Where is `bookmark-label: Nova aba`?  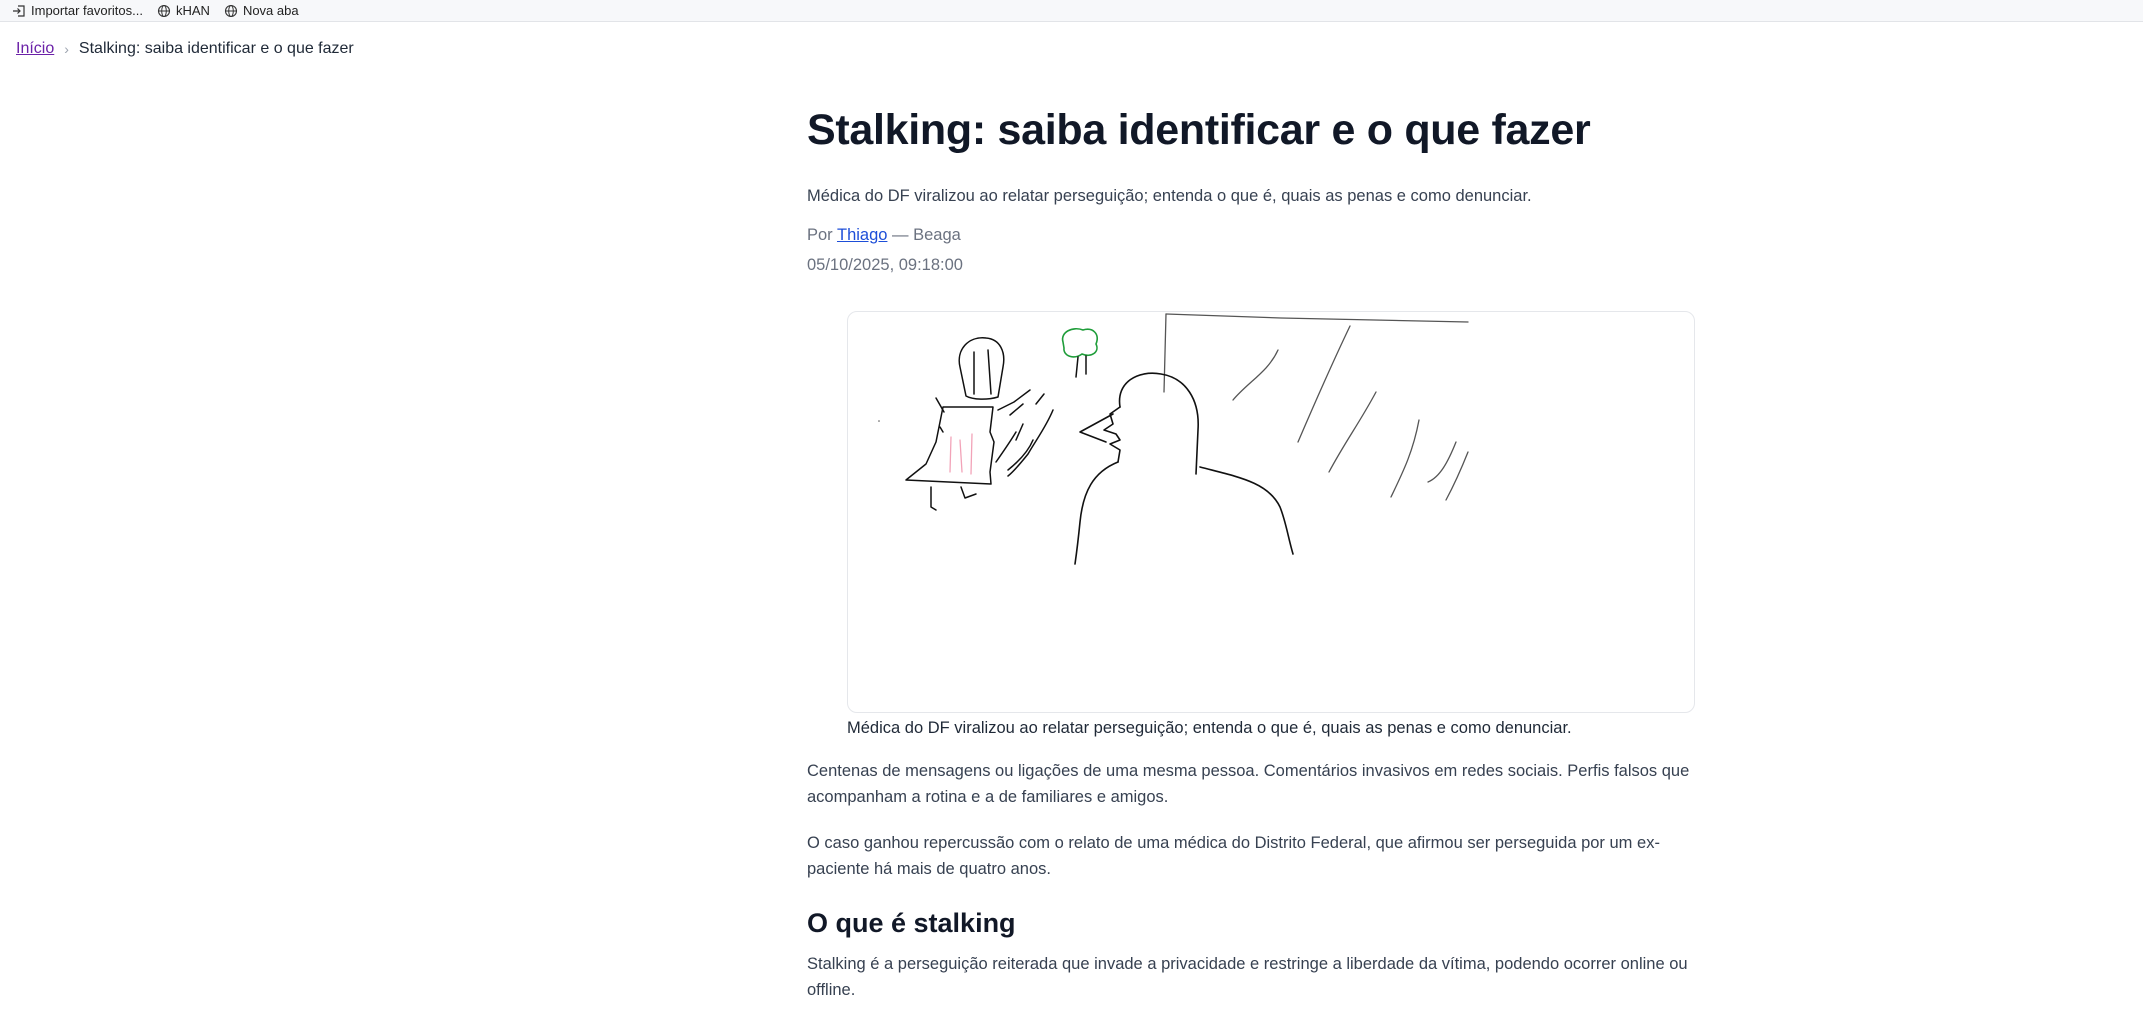
bookmark-label: Nova aba is located at coordinates (270, 10).